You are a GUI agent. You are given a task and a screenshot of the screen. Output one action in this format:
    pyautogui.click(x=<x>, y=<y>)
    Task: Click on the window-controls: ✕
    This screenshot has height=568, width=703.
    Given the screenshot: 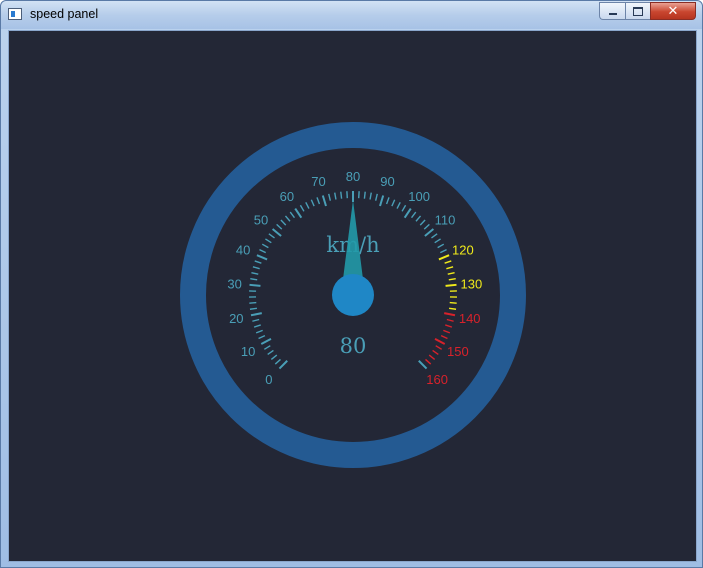 What is the action you would take?
    pyautogui.click(x=647, y=11)
    